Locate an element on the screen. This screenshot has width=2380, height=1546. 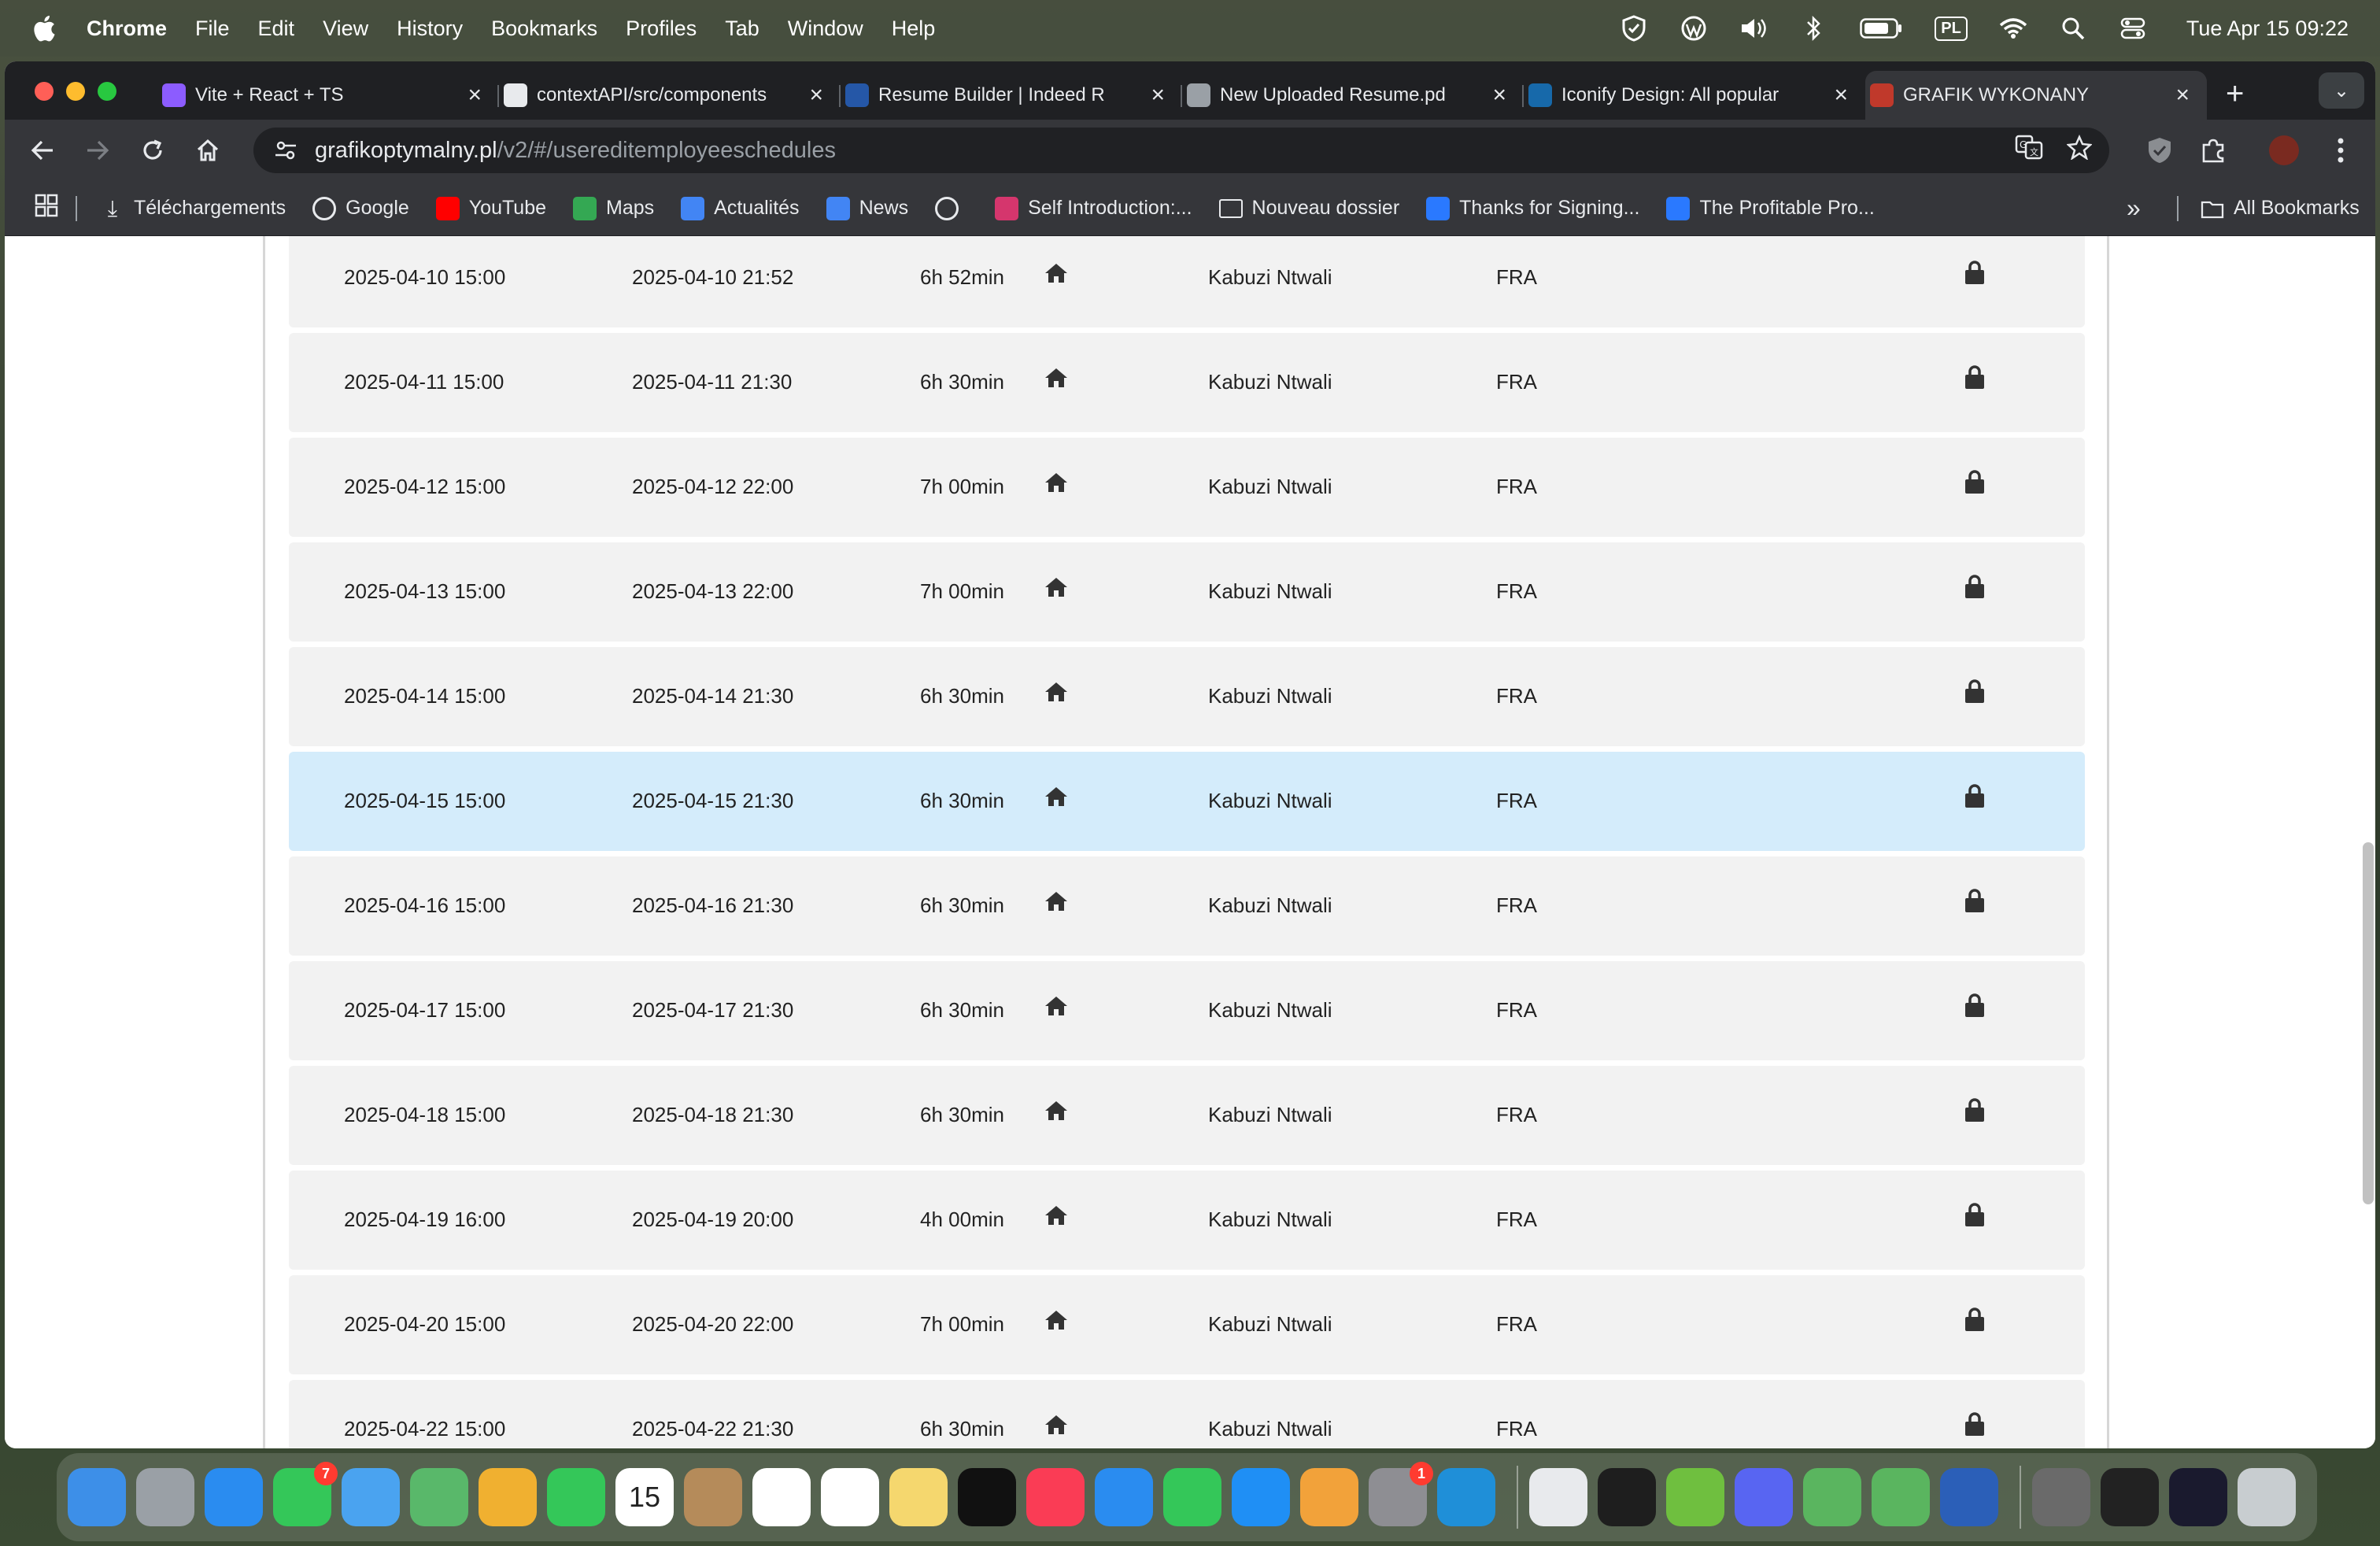
music-icon is located at coordinates (1055, 1497).